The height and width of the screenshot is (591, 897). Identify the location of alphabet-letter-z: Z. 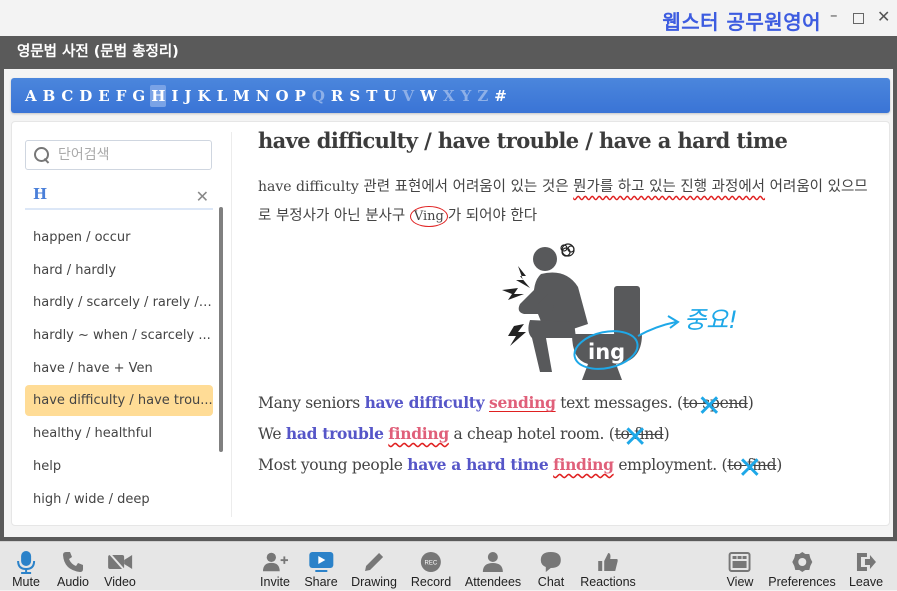
(483, 95).